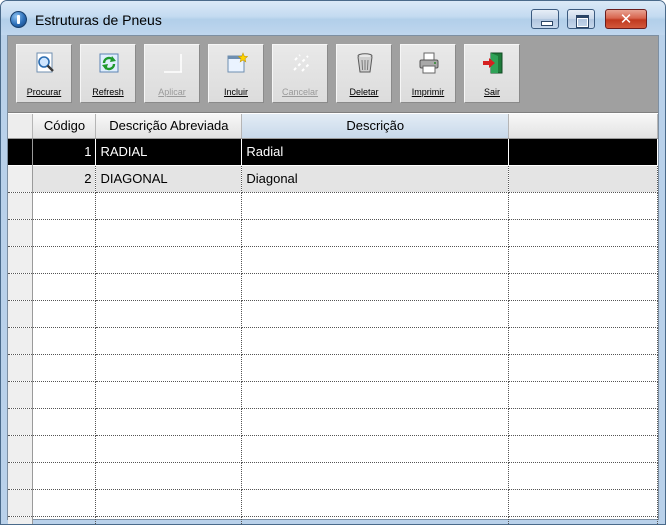 Image resolution: width=666 pixels, height=525 pixels. I want to click on cancelar-button: Cancelar, so click(300, 73).